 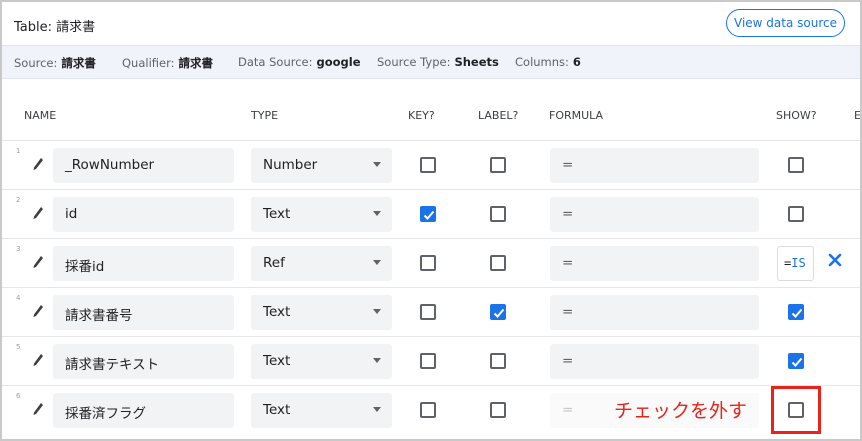 I want to click on info-columns: Columns: 6, so click(x=548, y=62).